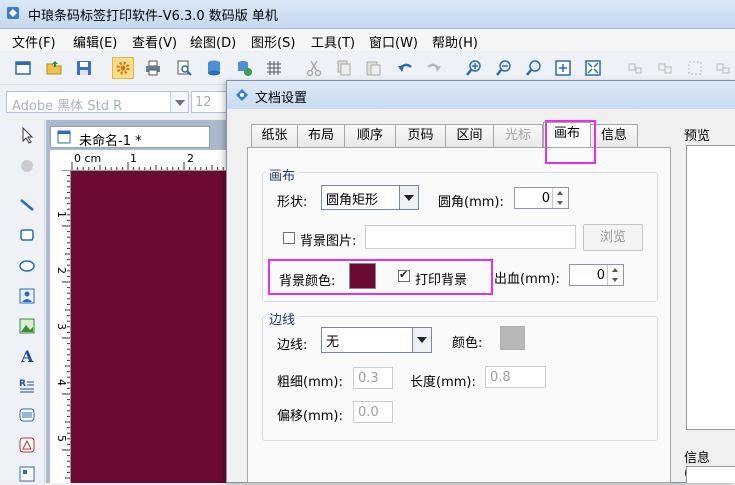 The height and width of the screenshot is (485, 735). What do you see at coordinates (27, 385) in the screenshot?
I see `rich-text-tool-icon: R` at bounding box center [27, 385].